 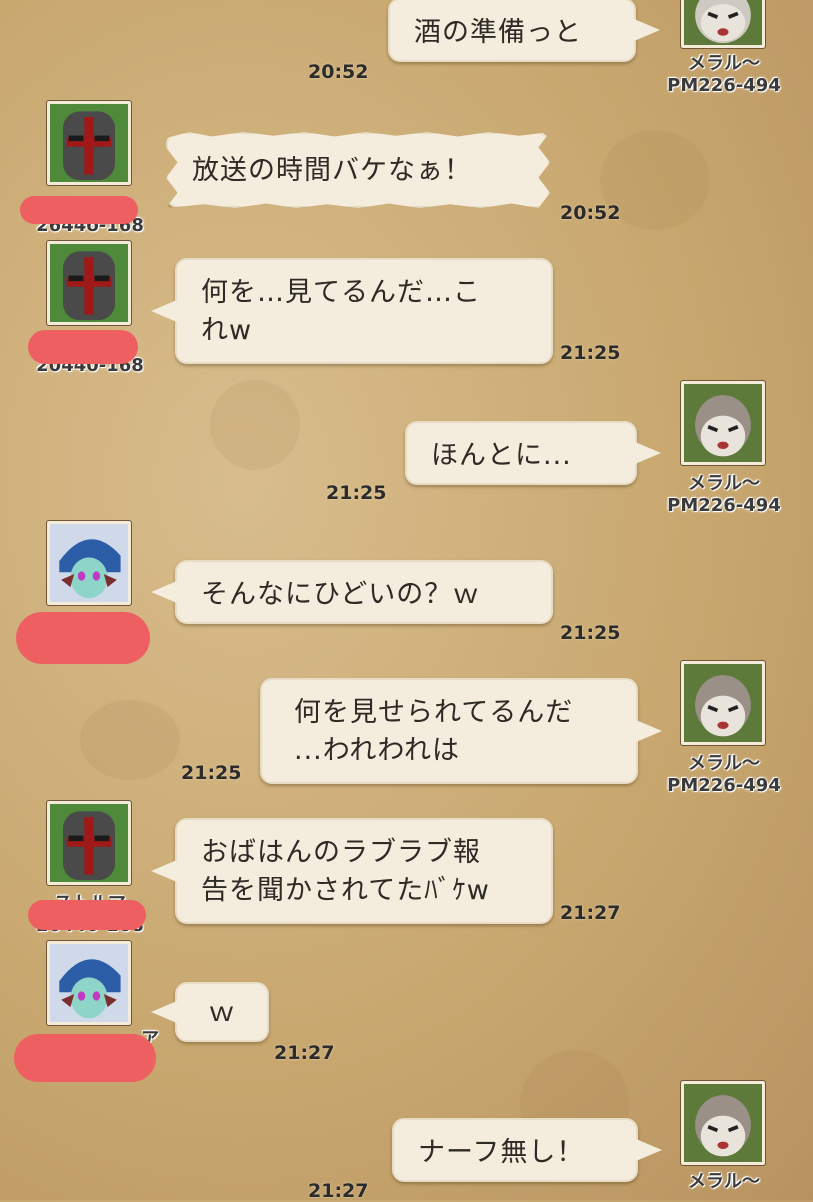 What do you see at coordinates (352, 871) in the screenshot?
I see `message-bubble: おばはんのラブラブ報 告を聞かされてたﾊﾞｹw` at bounding box center [352, 871].